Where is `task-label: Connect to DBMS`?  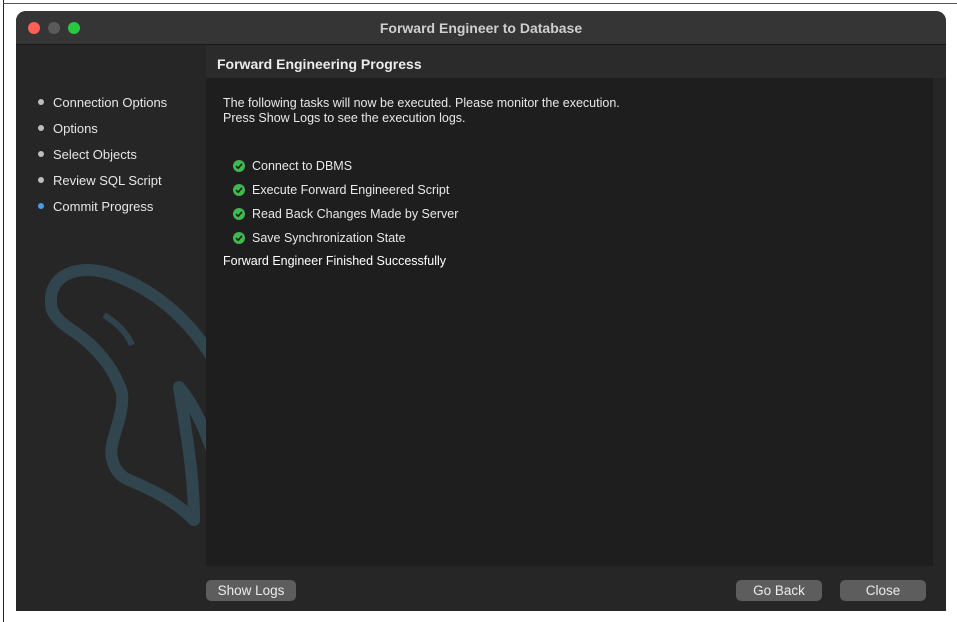
task-label: Connect to DBMS is located at coordinates (302, 166).